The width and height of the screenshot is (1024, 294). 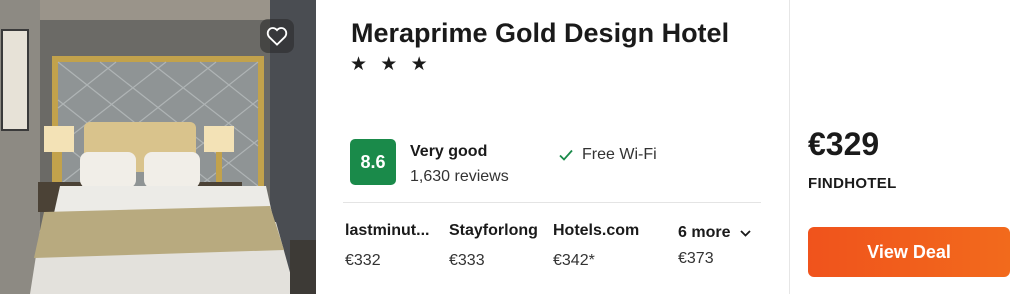 I want to click on more-providers-price: €373, so click(x=696, y=258).